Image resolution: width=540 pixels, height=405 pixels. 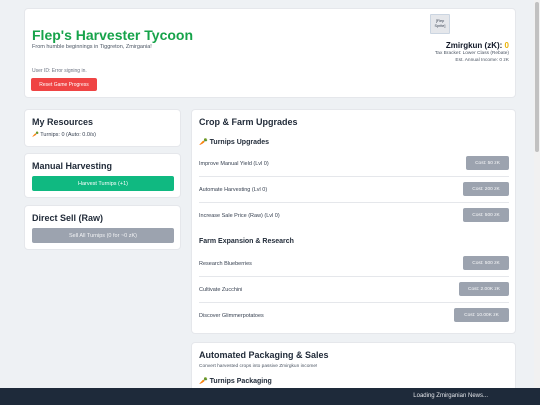 What do you see at coordinates (486, 189) in the screenshot?
I see `upgrade-cost-button: Cost: 200 zK` at bounding box center [486, 189].